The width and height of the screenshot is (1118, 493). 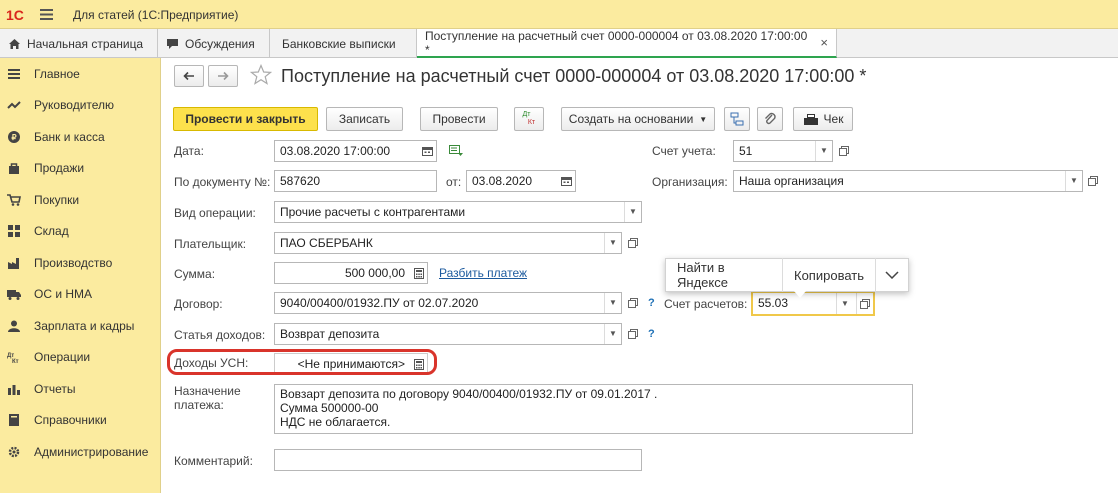 I want to click on from-date-value: 03.08.2020, so click(x=502, y=181).